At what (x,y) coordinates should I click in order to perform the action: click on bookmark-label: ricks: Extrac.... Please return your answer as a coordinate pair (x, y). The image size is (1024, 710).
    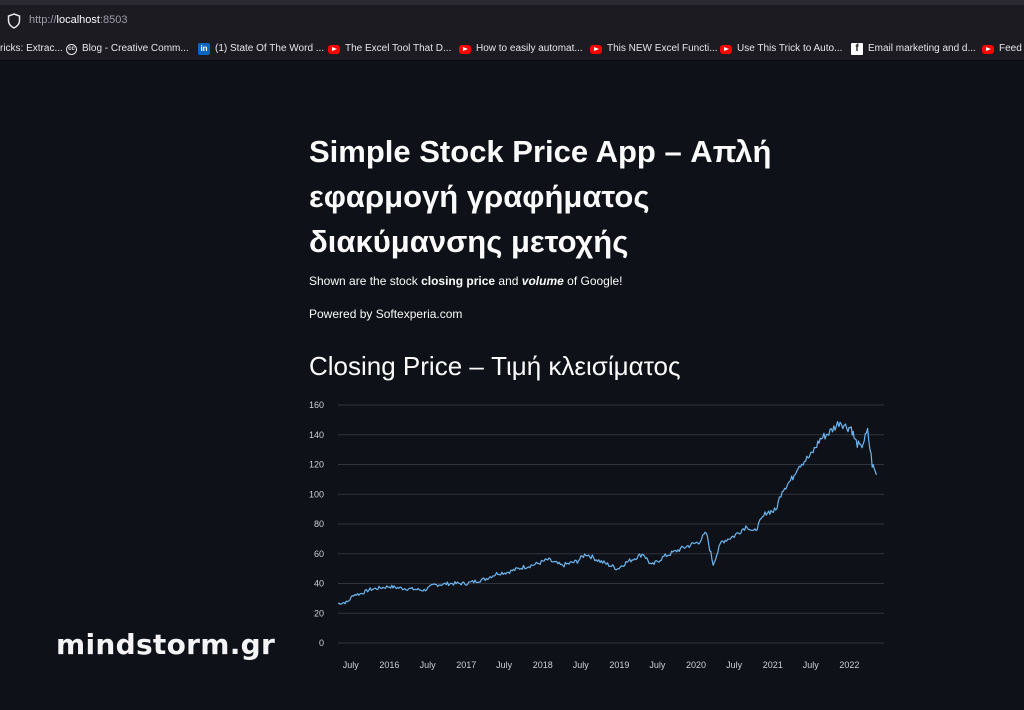
    Looking at the image, I should click on (31, 48).